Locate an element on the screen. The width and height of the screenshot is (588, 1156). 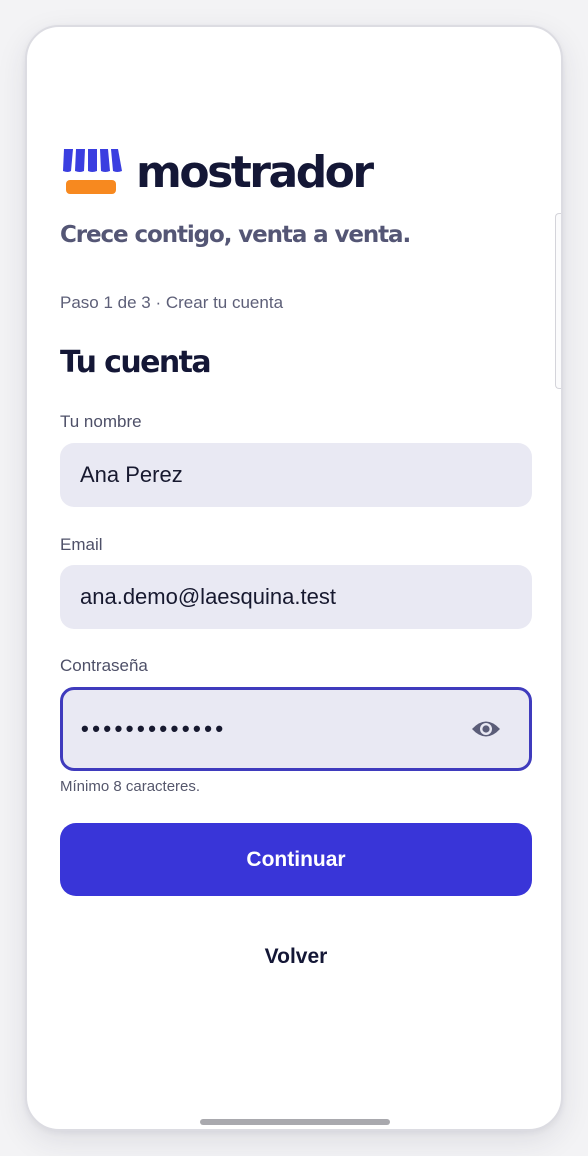
home-indicator is located at coordinates (295, 1122).